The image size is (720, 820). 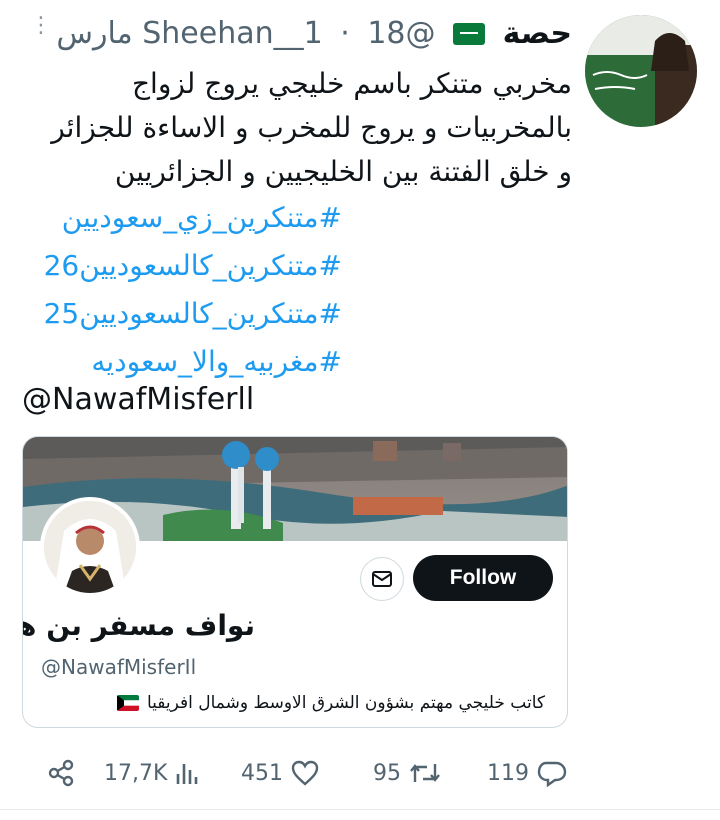 I want to click on views-button: 17,7K, so click(x=151, y=773).